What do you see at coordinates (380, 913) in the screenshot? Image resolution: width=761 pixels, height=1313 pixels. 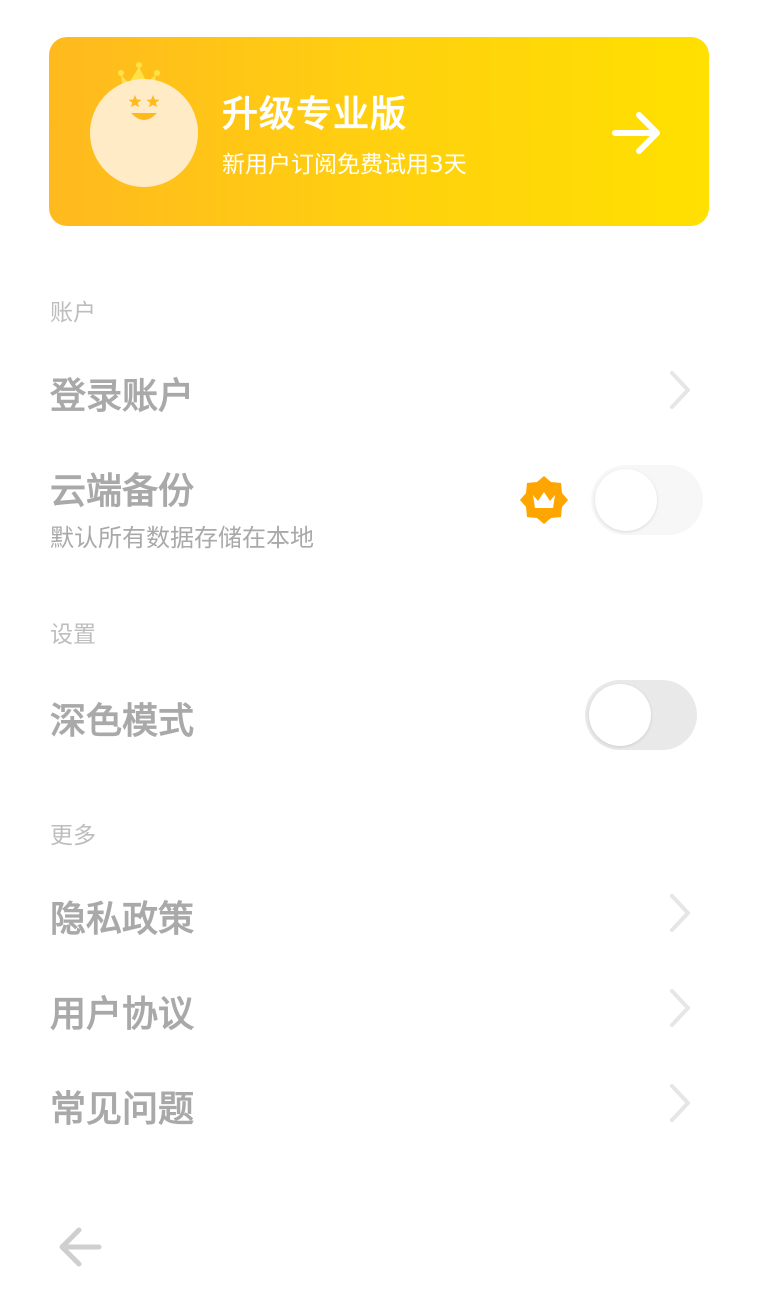 I see `privacy-policy-row: 隐私政策` at bounding box center [380, 913].